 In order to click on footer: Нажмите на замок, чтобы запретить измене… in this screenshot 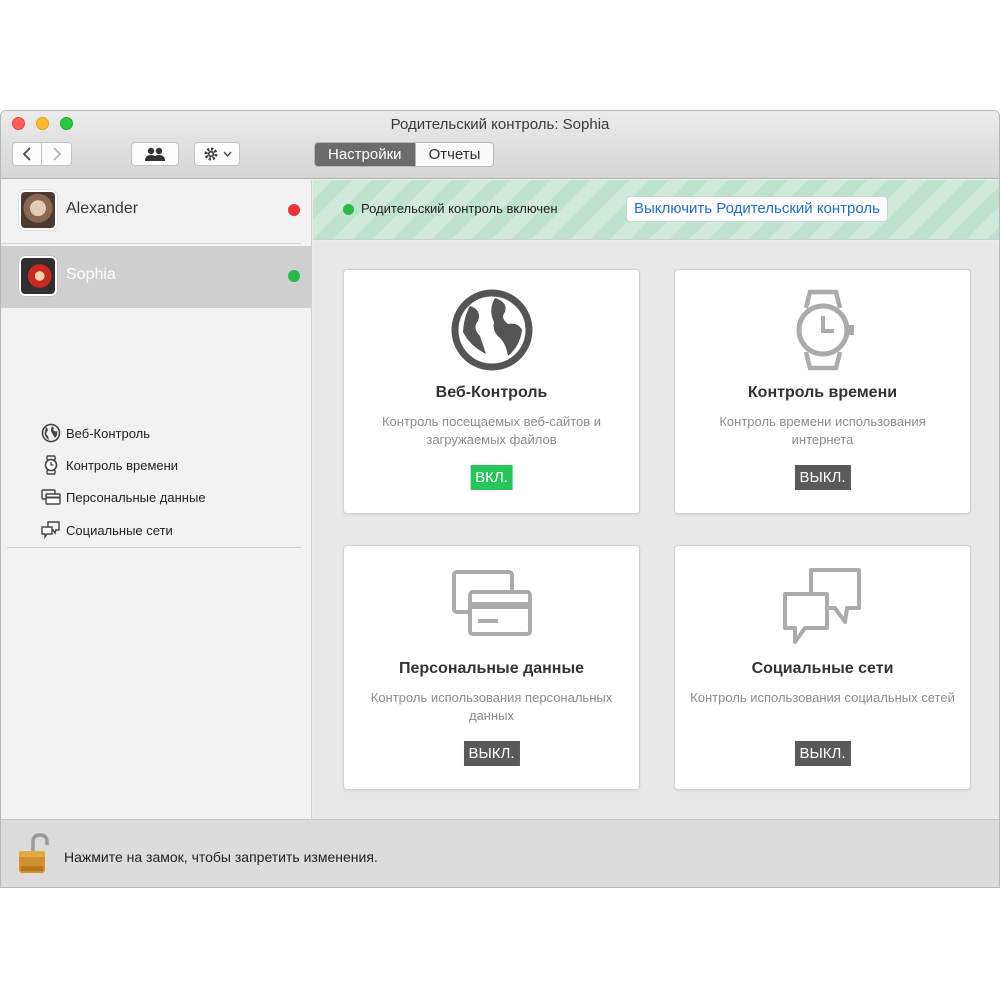, I will do `click(500, 853)`.